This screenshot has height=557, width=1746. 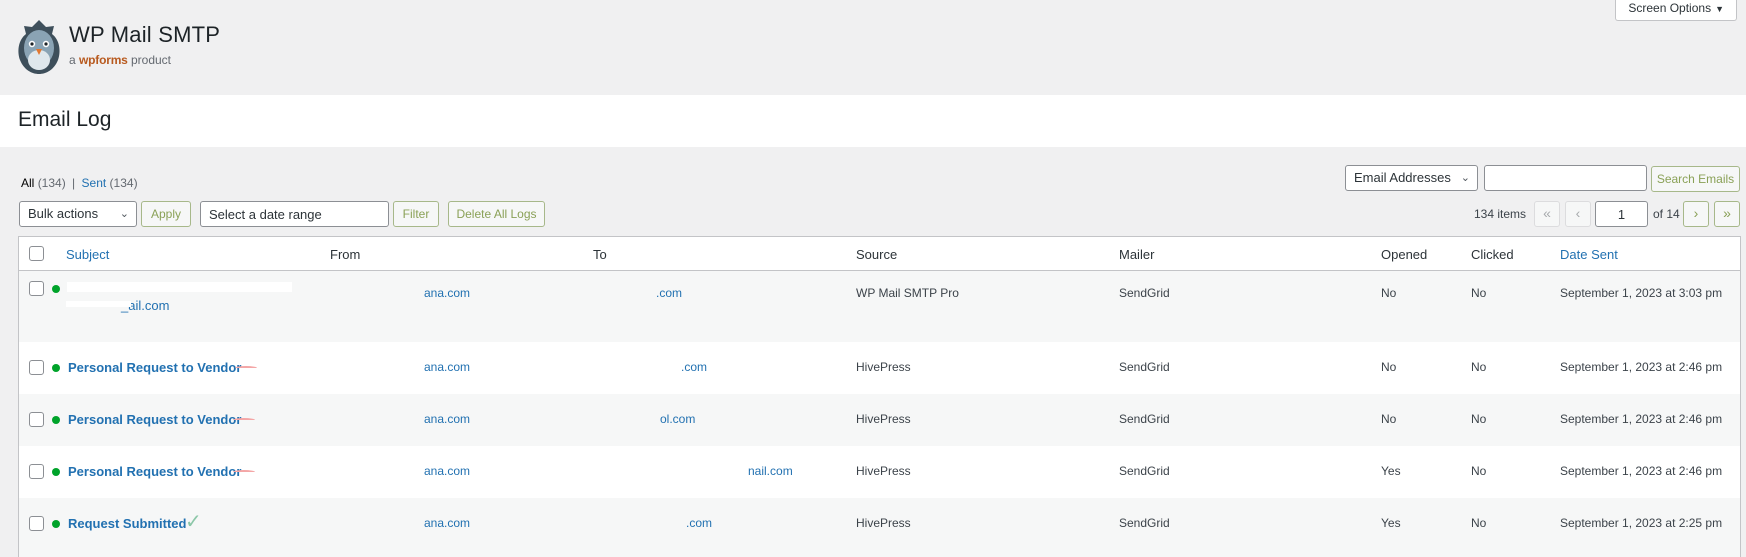 I want to click on view-sent-label: Sent, so click(x=94, y=183).